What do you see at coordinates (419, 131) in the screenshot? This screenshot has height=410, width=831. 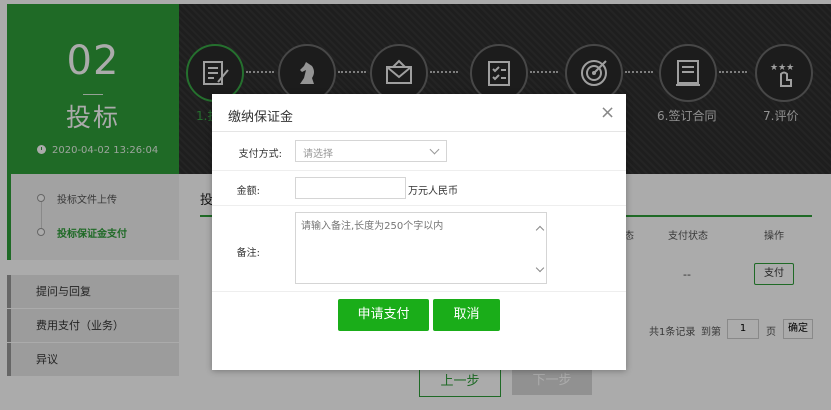 I see `modal-divider` at bounding box center [419, 131].